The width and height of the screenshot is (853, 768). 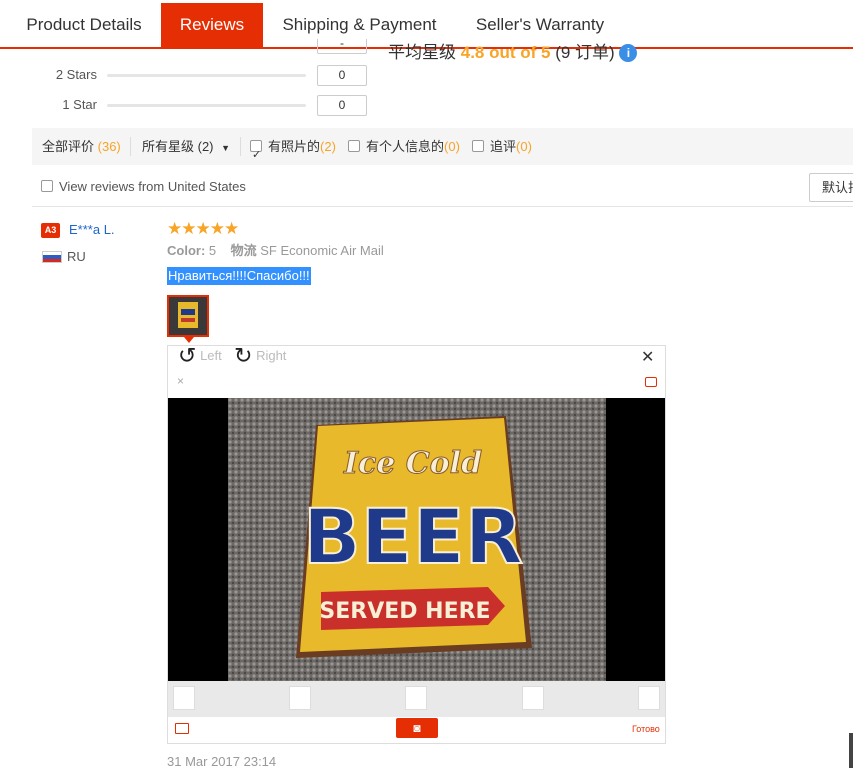 What do you see at coordinates (294, 146) in the screenshot?
I see `filter-with-photos-label: 有照片的` at bounding box center [294, 146].